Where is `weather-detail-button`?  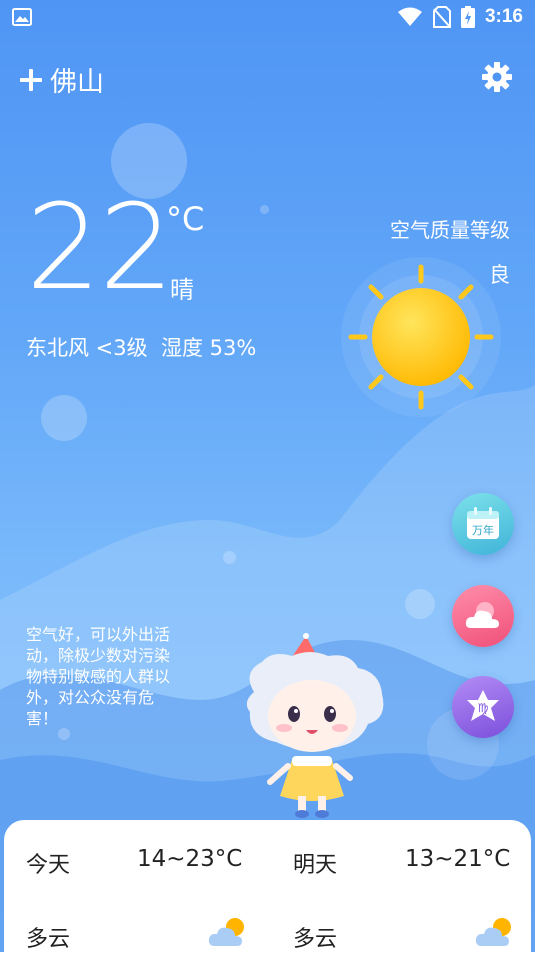
weather-detail-button is located at coordinates (483, 616).